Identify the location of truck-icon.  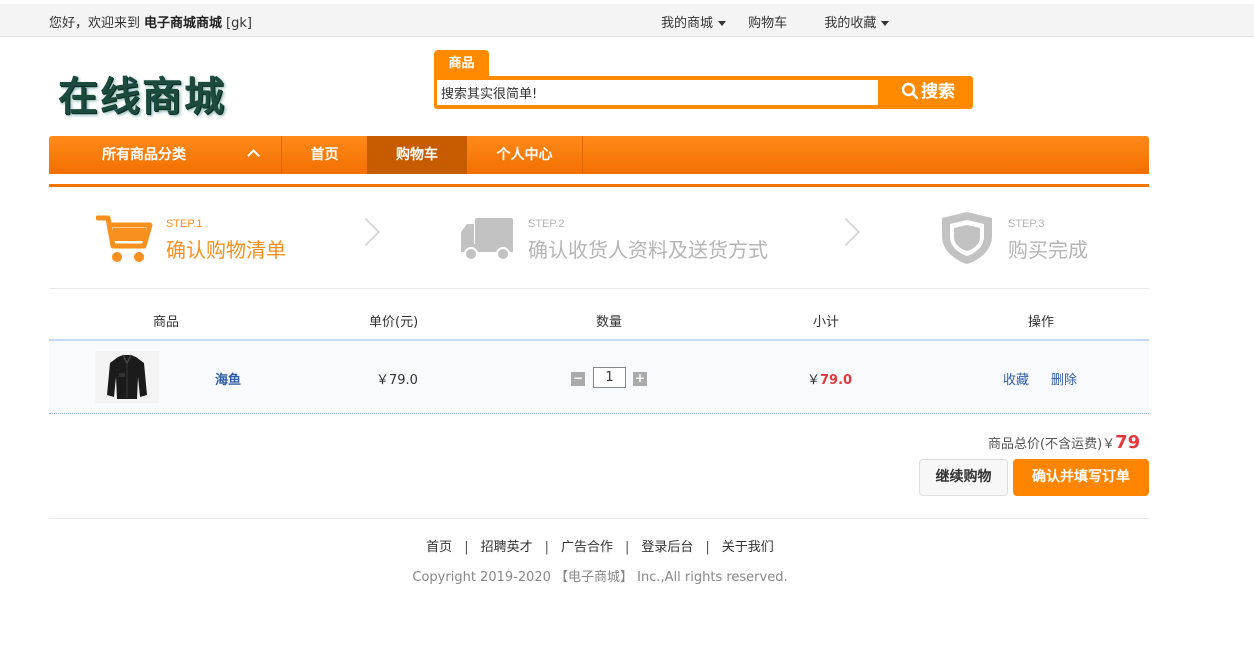
(487, 239).